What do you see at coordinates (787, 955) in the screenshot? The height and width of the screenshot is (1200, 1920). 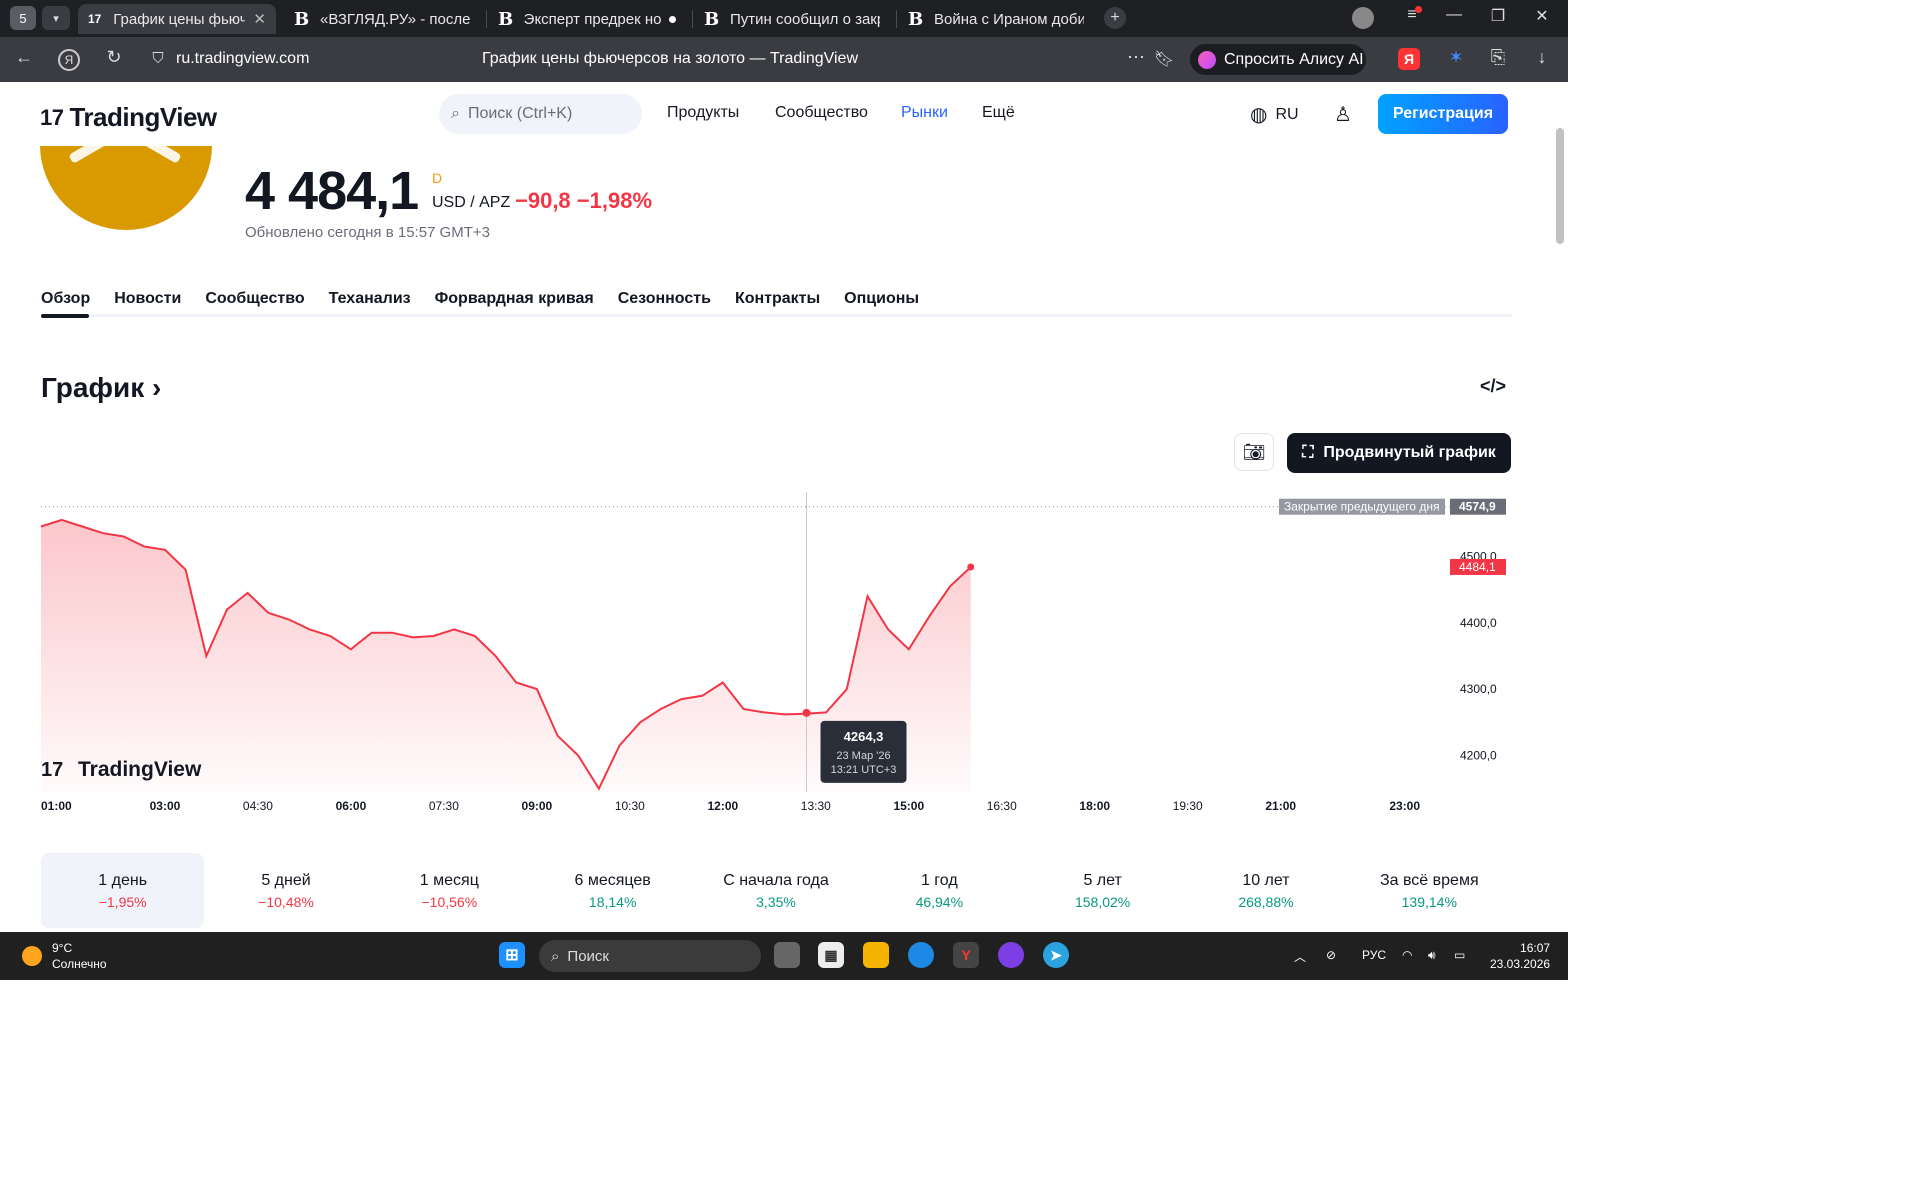 I see `task-view-icon` at bounding box center [787, 955].